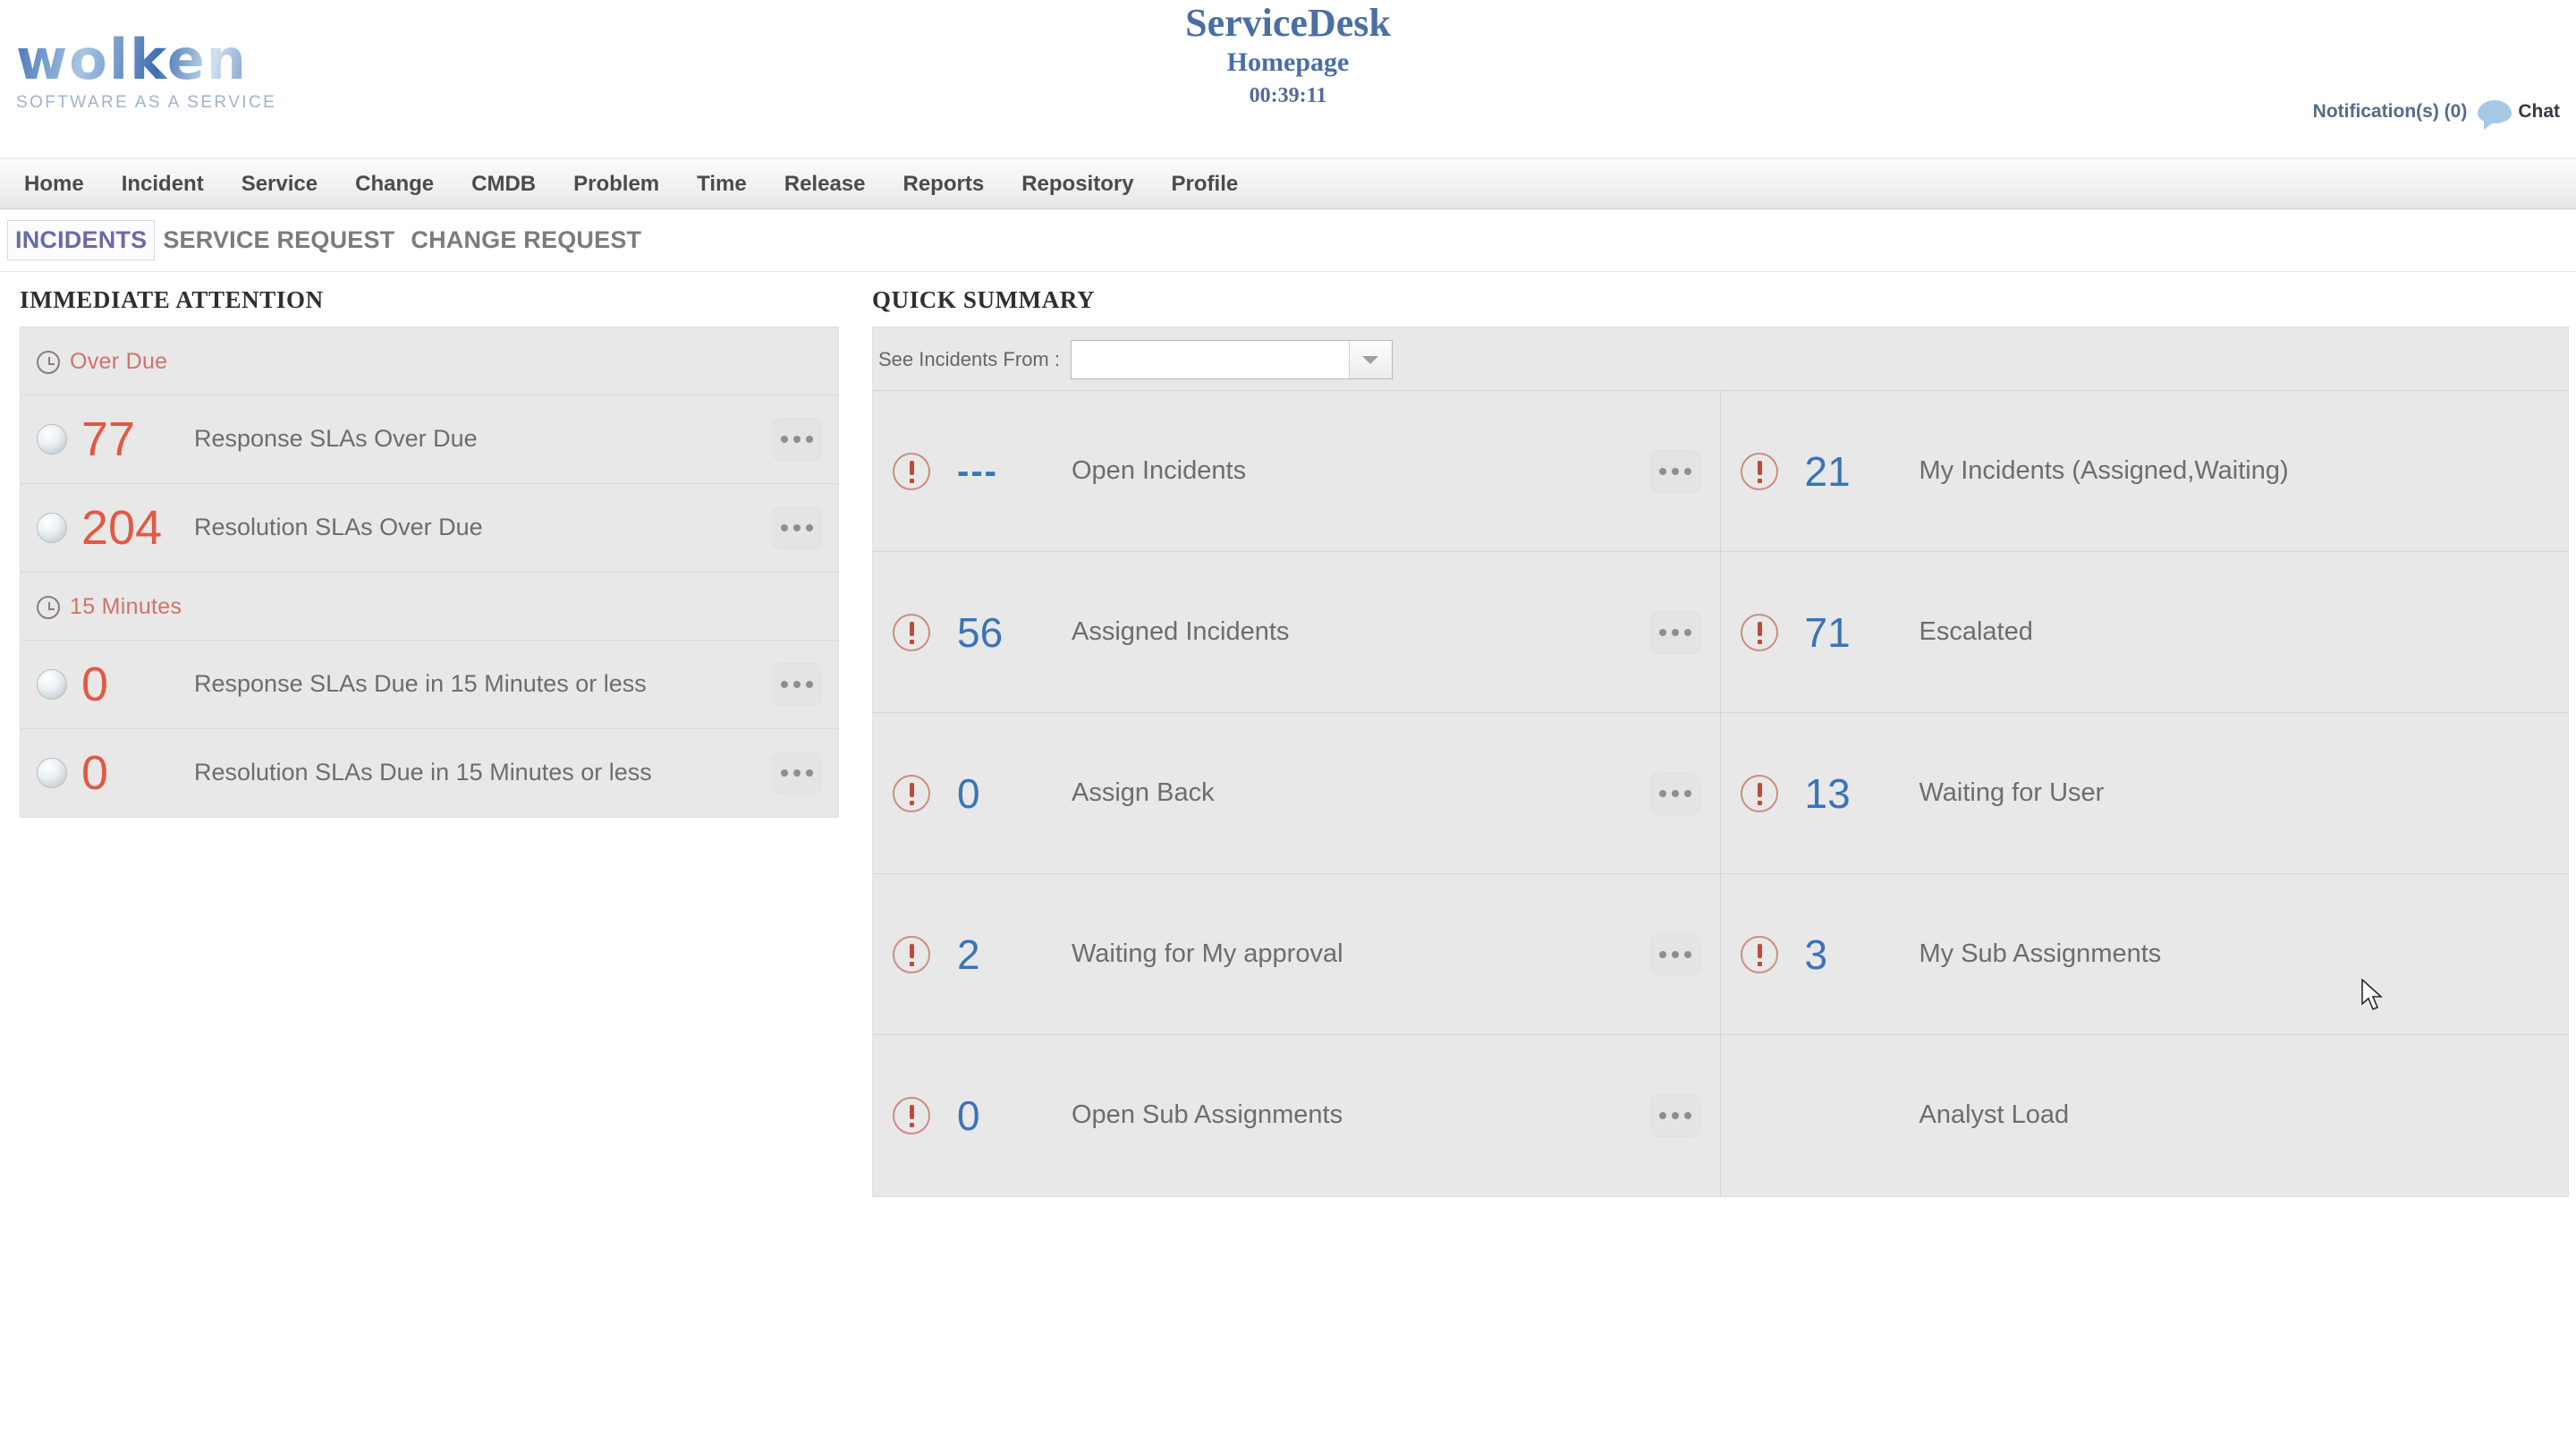 The width and height of the screenshot is (2576, 1444). I want to click on quick-summary-item: Analyst Load, so click(2145, 1115).